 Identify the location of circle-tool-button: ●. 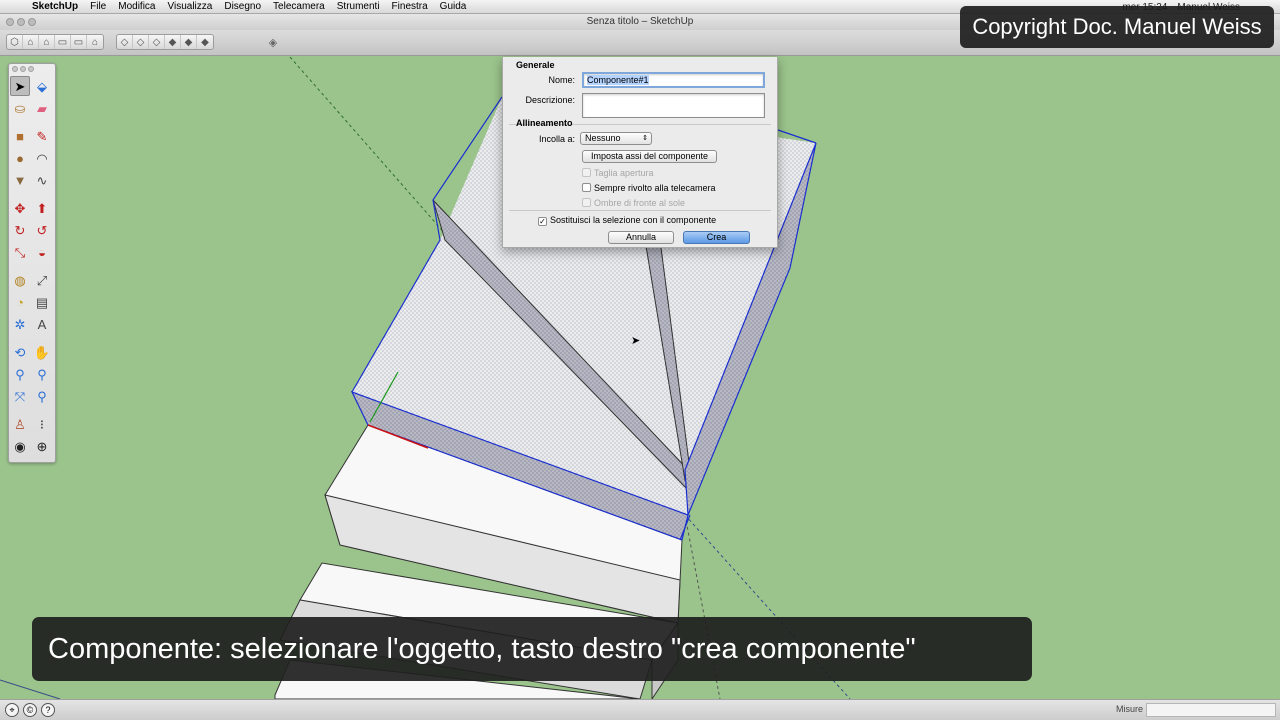
(20, 158).